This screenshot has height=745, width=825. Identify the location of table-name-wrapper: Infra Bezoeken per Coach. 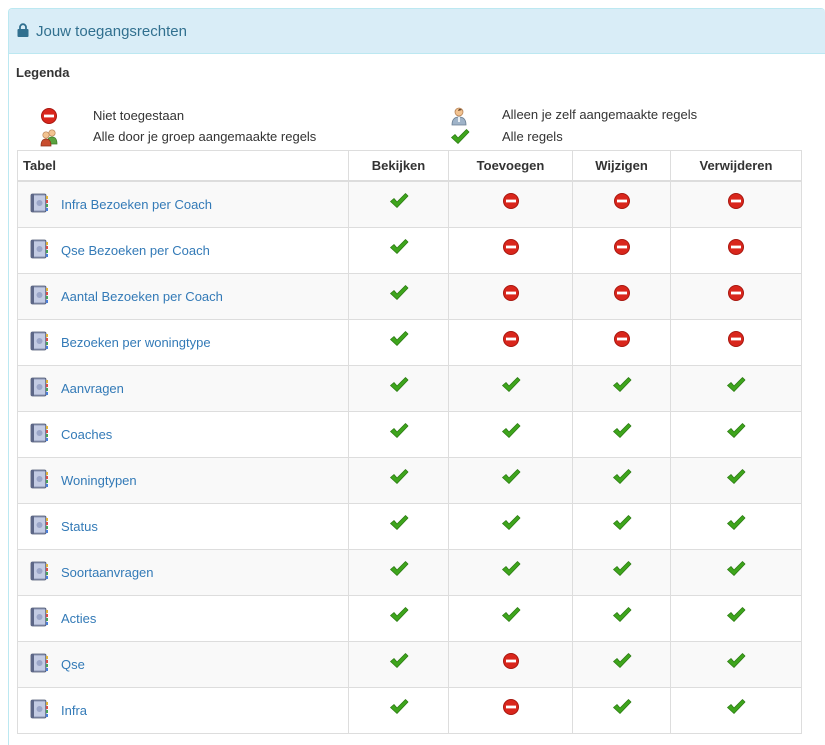
(183, 204).